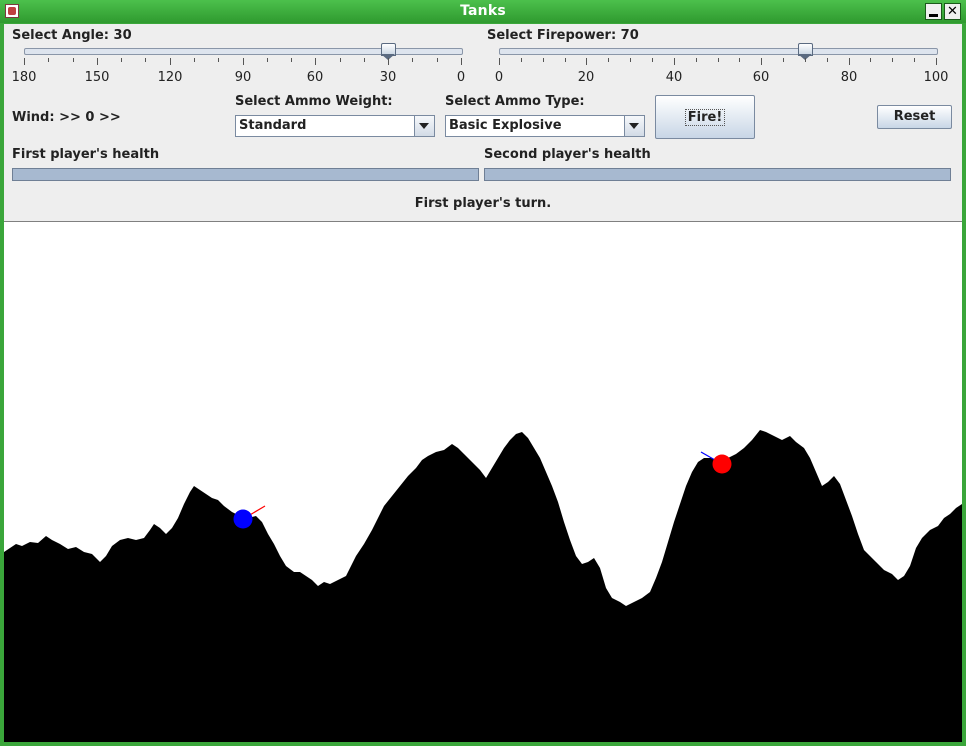 The width and height of the screenshot is (966, 746). I want to click on angle-tick-label: 0, so click(461, 77).